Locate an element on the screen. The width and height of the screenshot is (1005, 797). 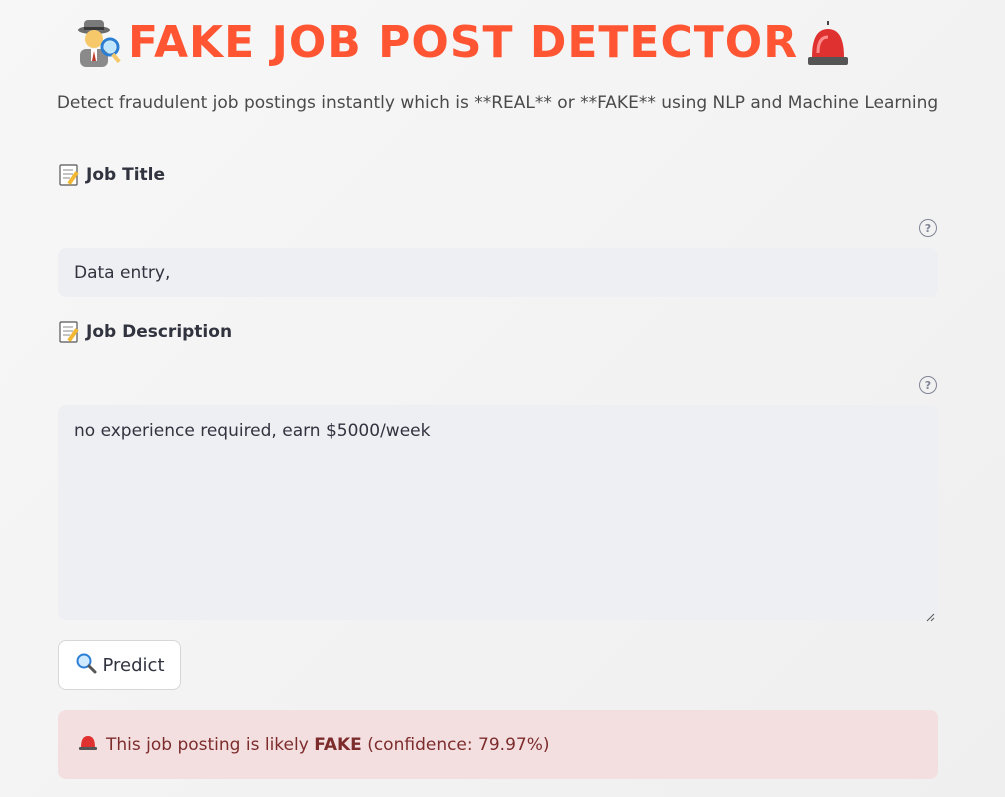
siren-emoji-icon is located at coordinates (828, 43).